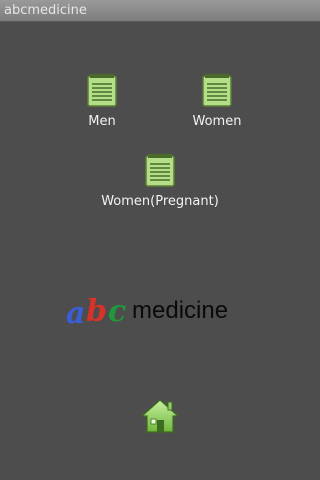 This screenshot has height=480, width=320. Describe the element at coordinates (180, 310) in the screenshot. I see `logo-word: medicine` at that location.